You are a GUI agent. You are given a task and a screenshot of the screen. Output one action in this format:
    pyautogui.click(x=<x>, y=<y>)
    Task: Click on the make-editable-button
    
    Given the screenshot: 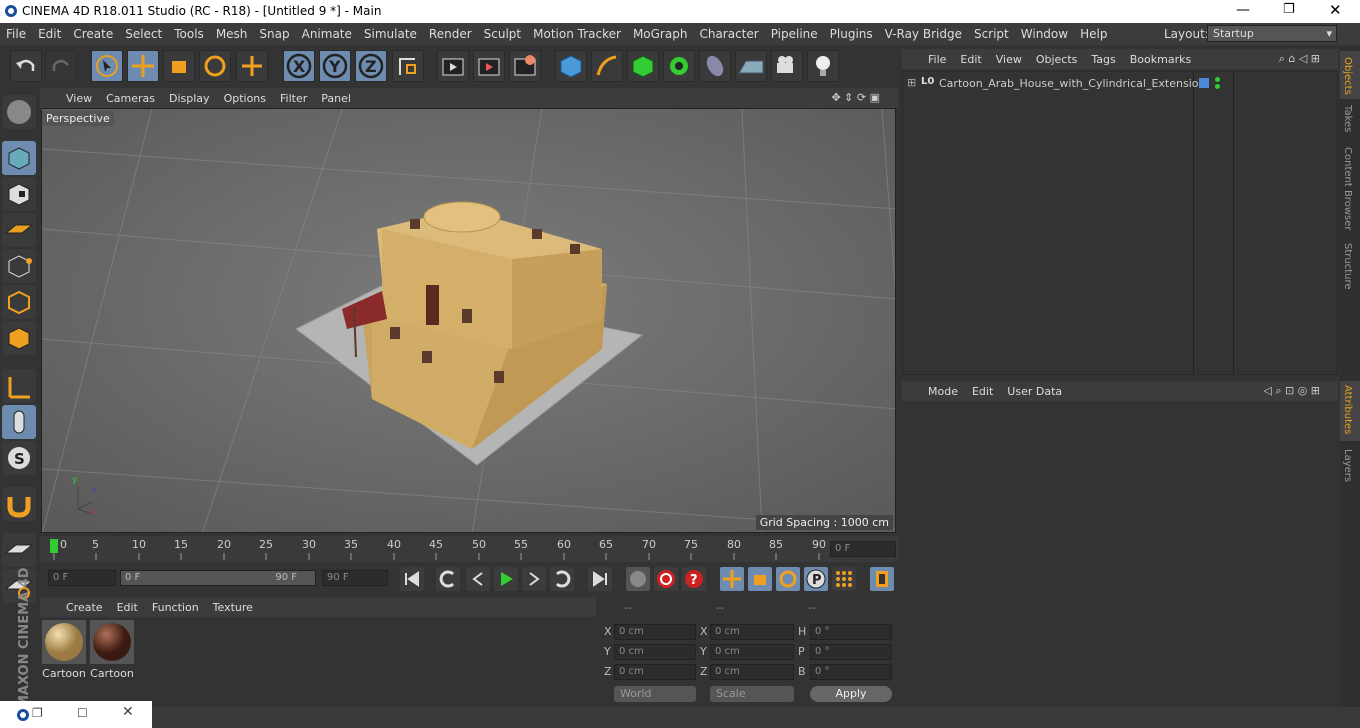 What is the action you would take?
    pyautogui.click(x=19, y=112)
    